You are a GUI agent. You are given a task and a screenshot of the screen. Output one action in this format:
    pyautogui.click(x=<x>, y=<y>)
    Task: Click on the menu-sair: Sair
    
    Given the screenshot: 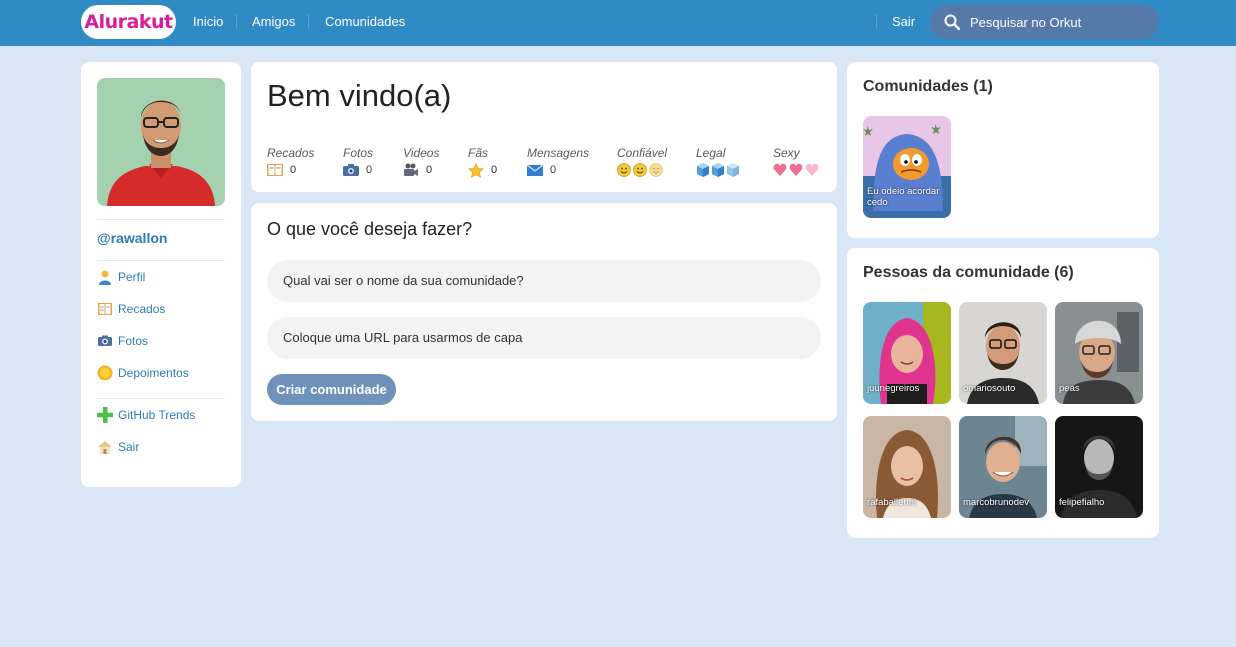 What is the action you would take?
    pyautogui.click(x=118, y=447)
    